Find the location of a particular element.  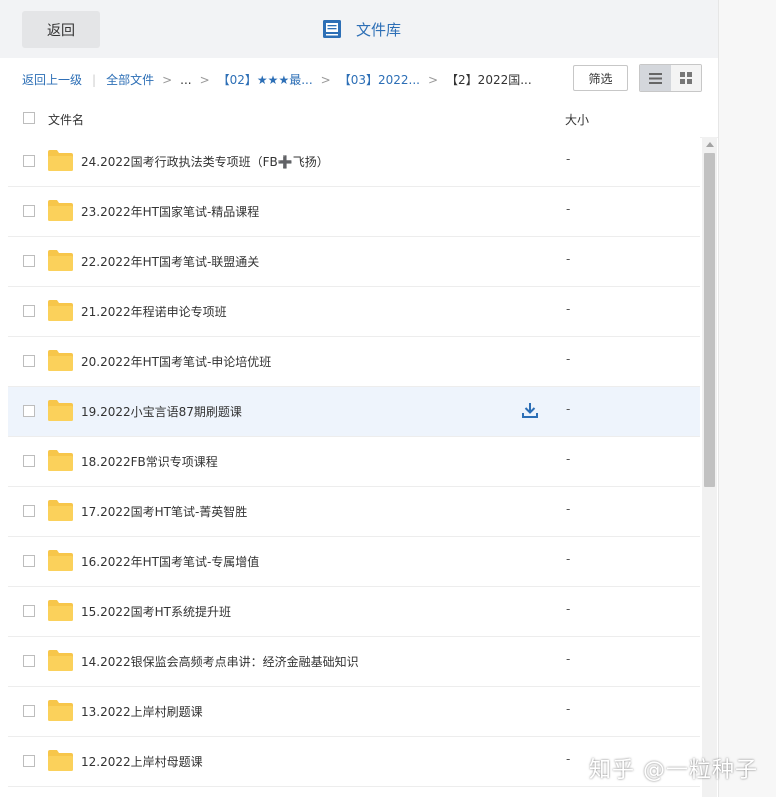

list-view-button is located at coordinates (655, 78).